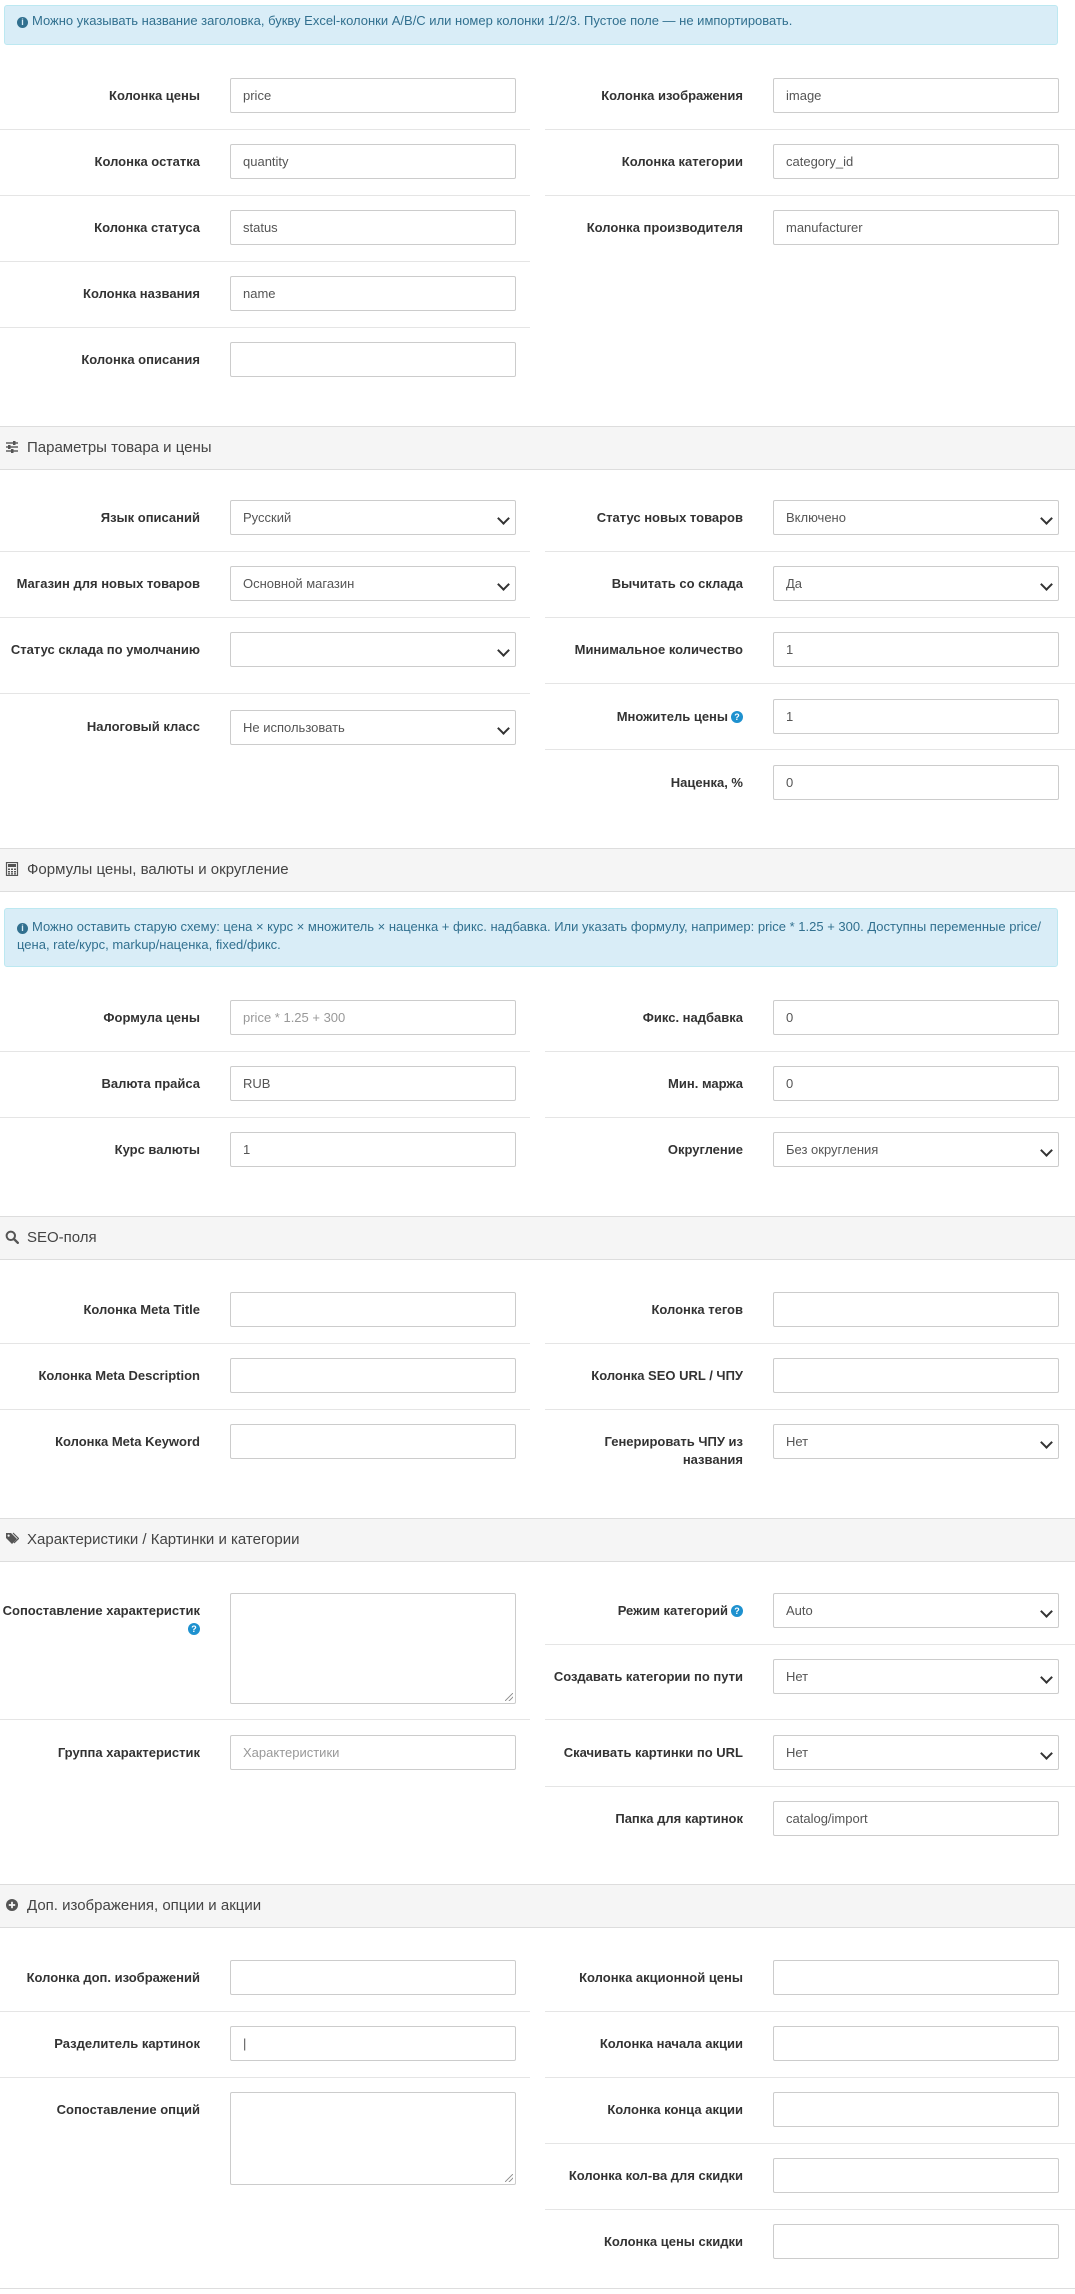 The width and height of the screenshot is (1075, 2294). I want to click on search-icon, so click(12, 1237).